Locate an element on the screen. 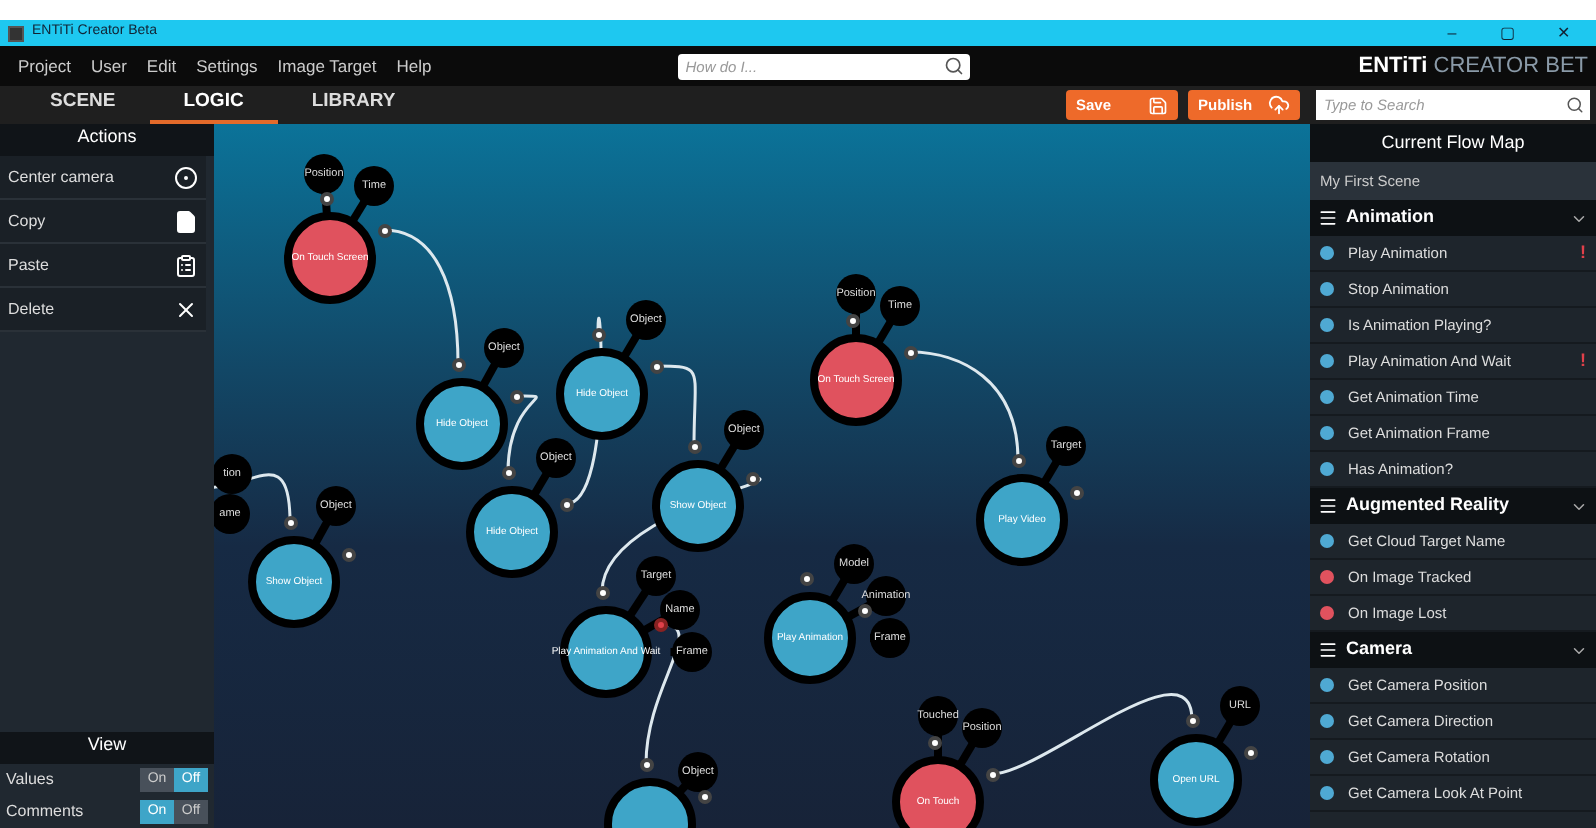 The image size is (1596, 828). menu-item: User is located at coordinates (108, 66).